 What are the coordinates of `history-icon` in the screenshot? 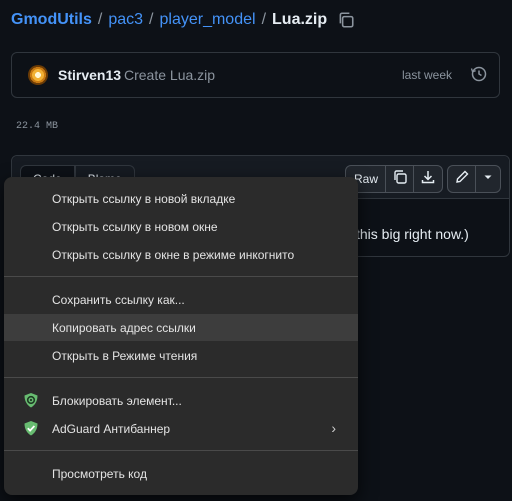 It's located at (479, 74).